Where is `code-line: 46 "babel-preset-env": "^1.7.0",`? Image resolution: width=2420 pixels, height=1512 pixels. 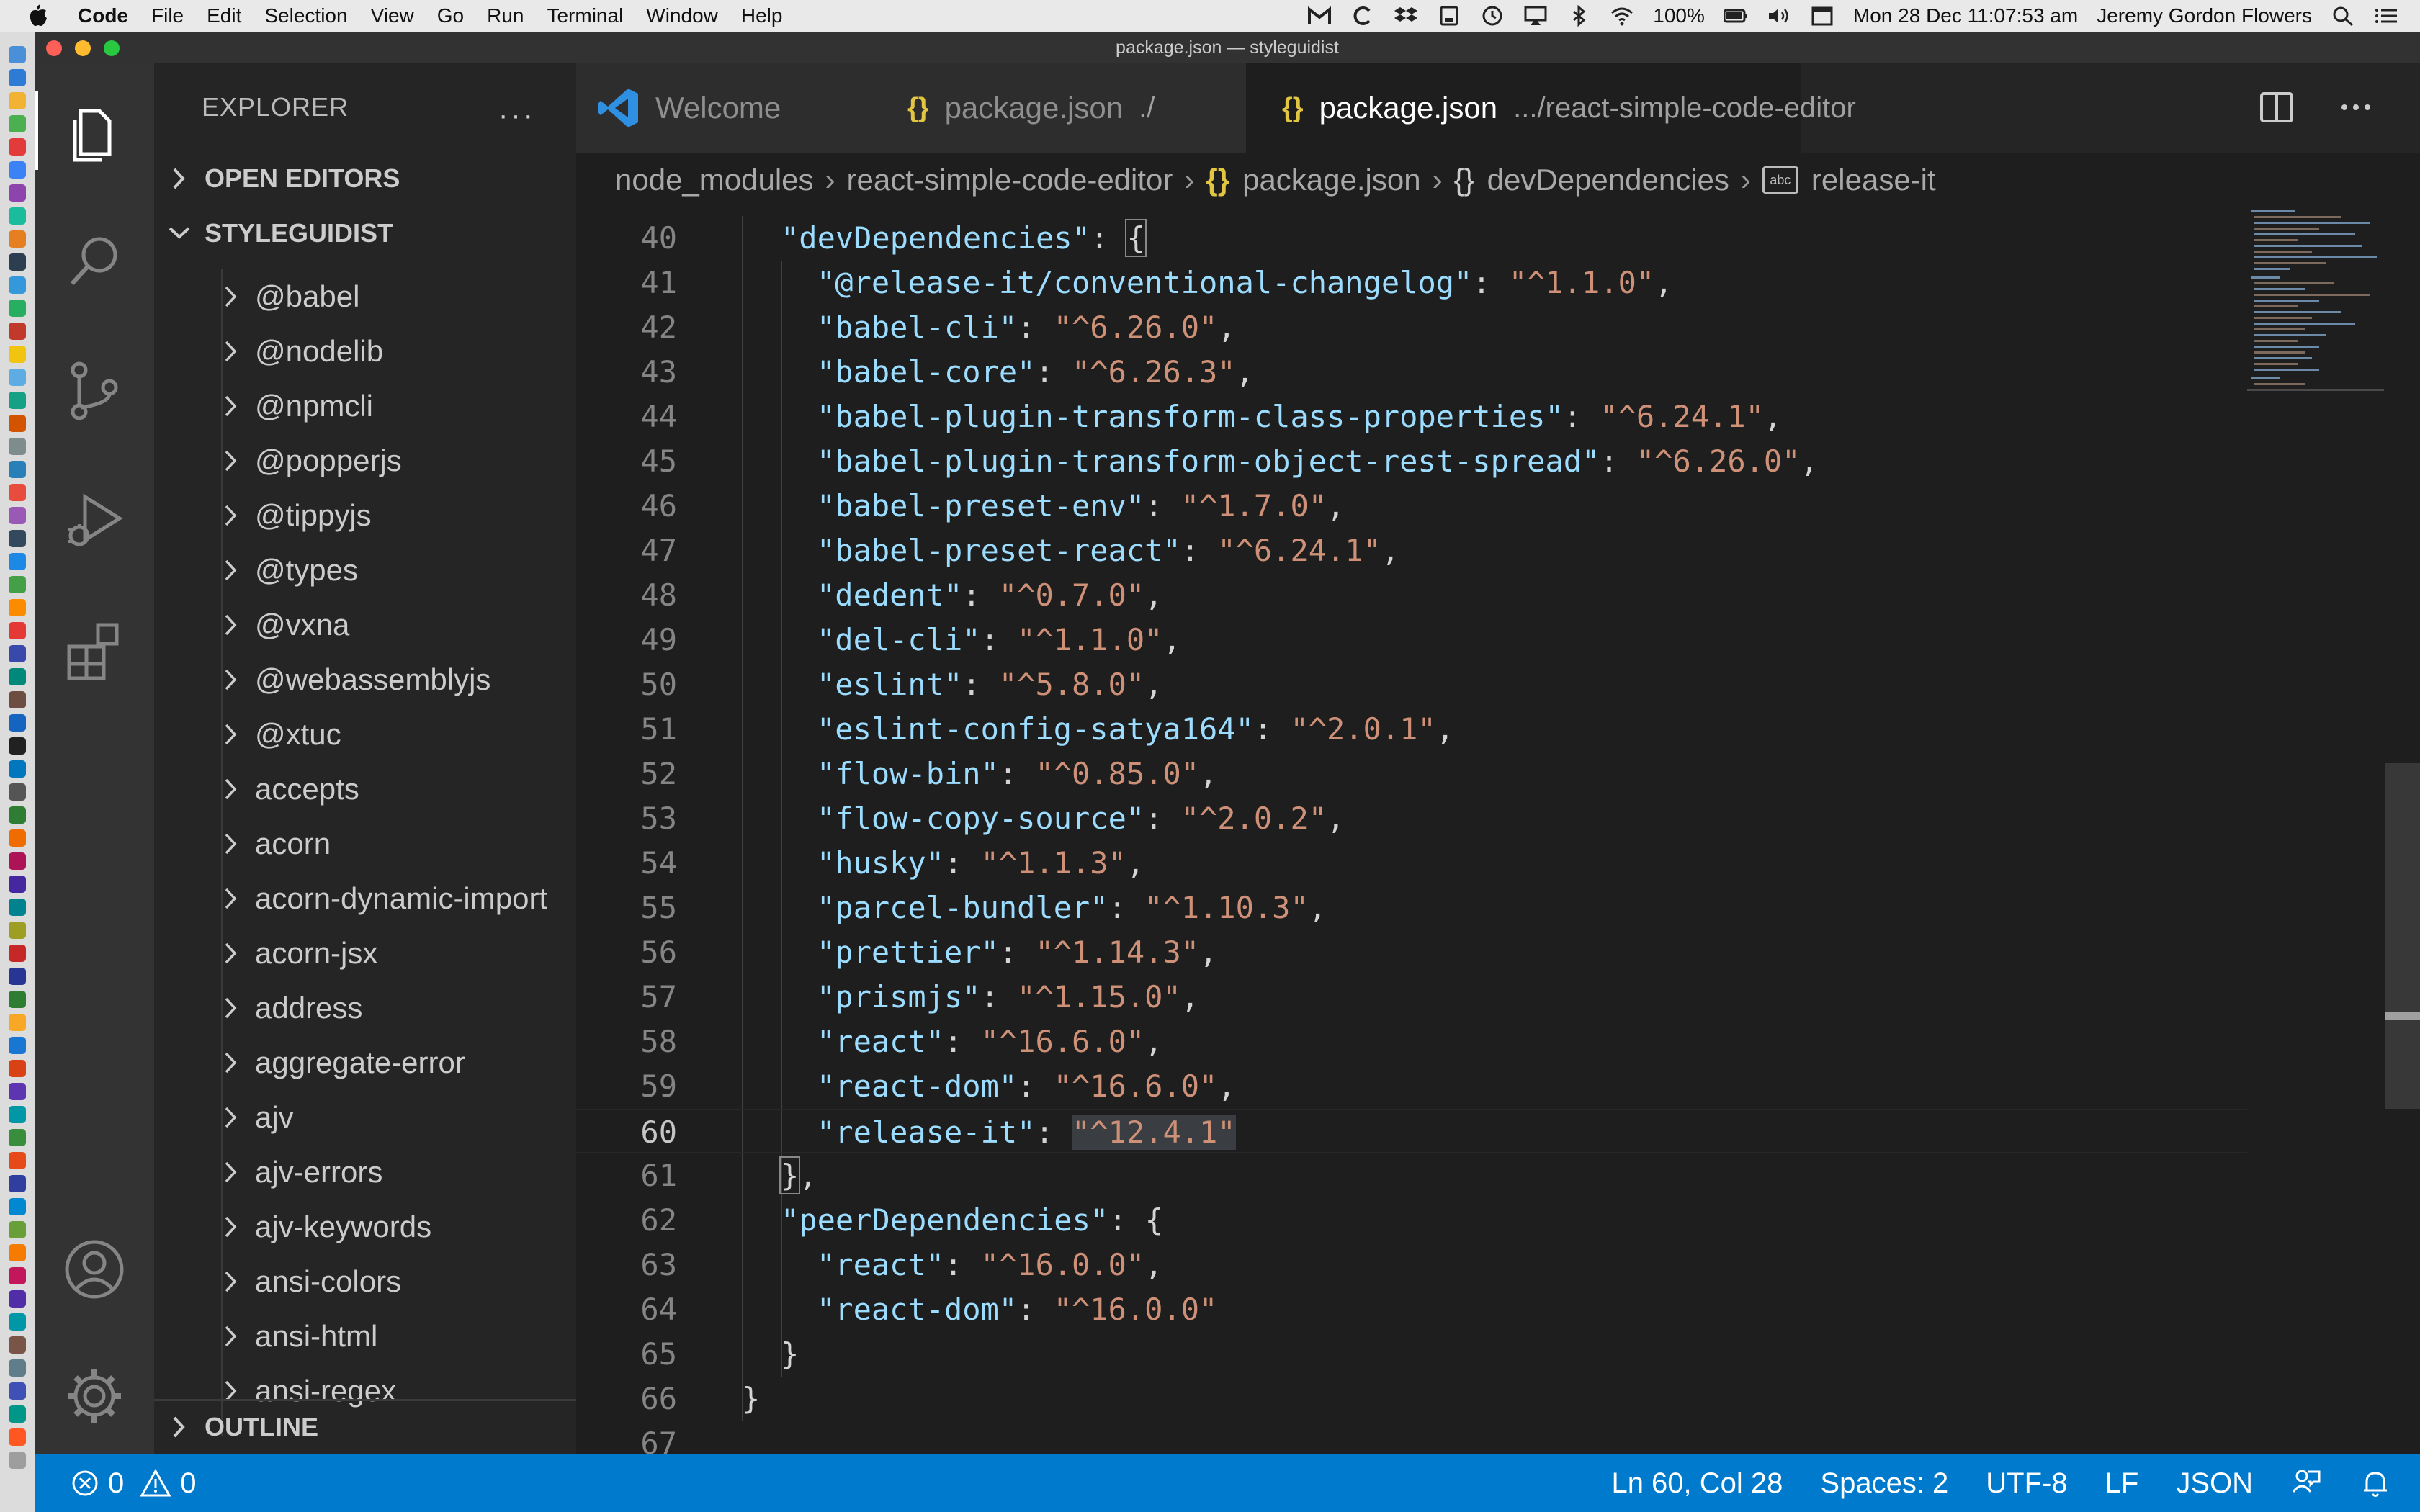
code-line: 46 "babel-preset-env": "^1.7.0", is located at coordinates (1411, 506).